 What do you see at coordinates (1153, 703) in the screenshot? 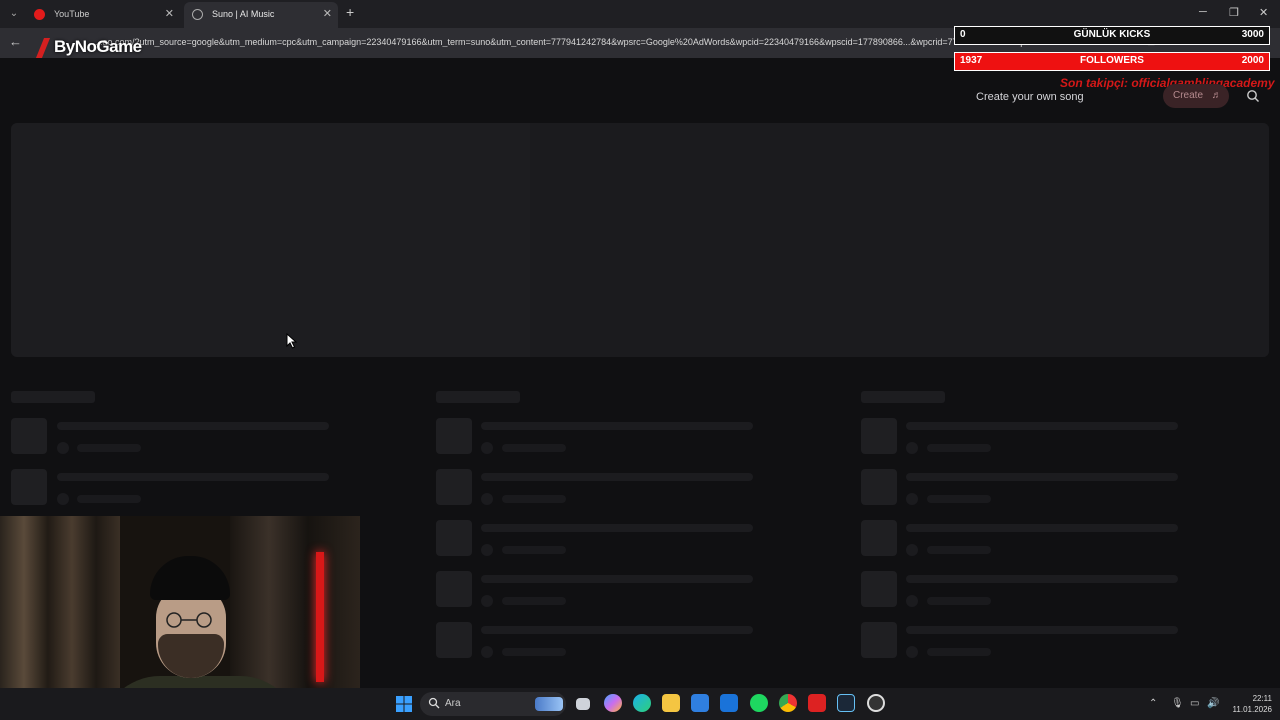
I see `tray-chevron-icon: ⌃` at bounding box center [1153, 703].